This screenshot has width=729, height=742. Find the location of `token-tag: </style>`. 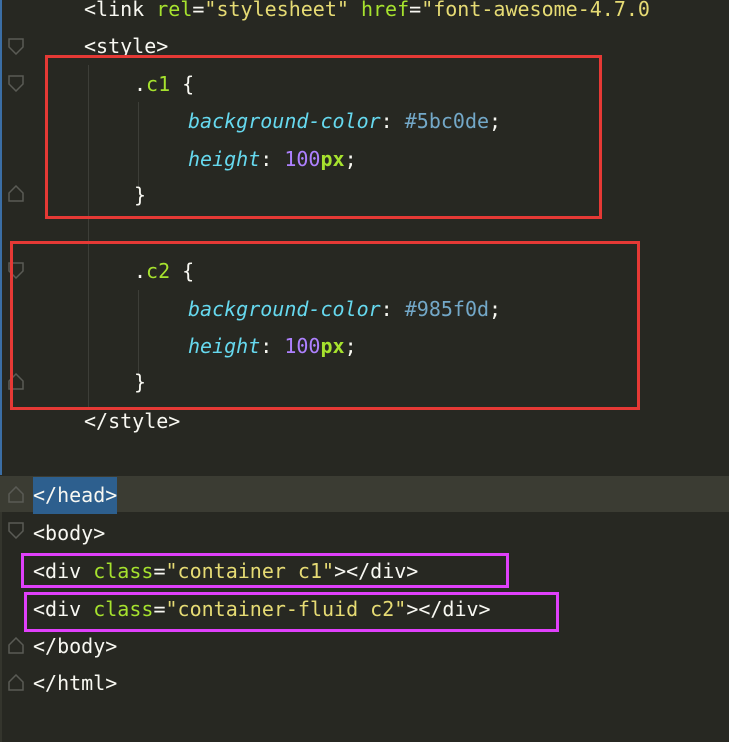

token-tag: </style> is located at coordinates (132, 421).